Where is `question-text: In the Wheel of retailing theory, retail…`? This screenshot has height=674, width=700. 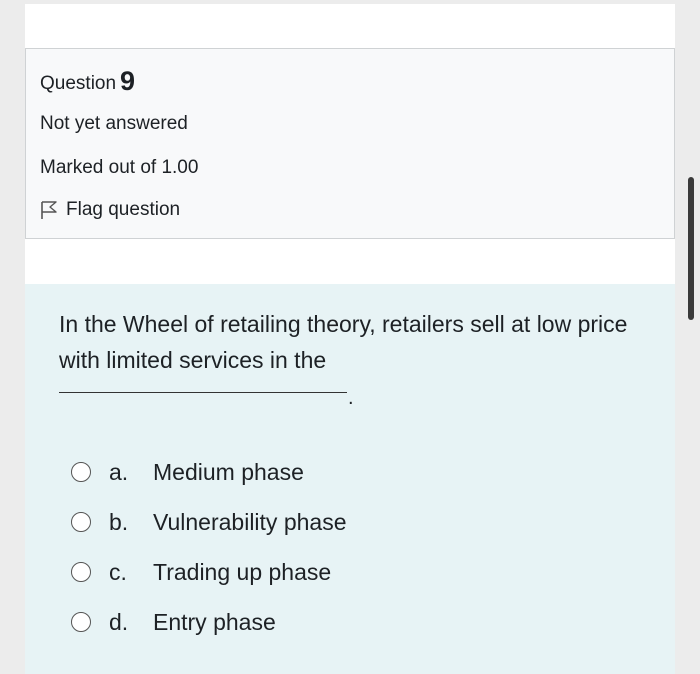 question-text: In the Wheel of retailing theory, retail… is located at coordinates (343, 342).